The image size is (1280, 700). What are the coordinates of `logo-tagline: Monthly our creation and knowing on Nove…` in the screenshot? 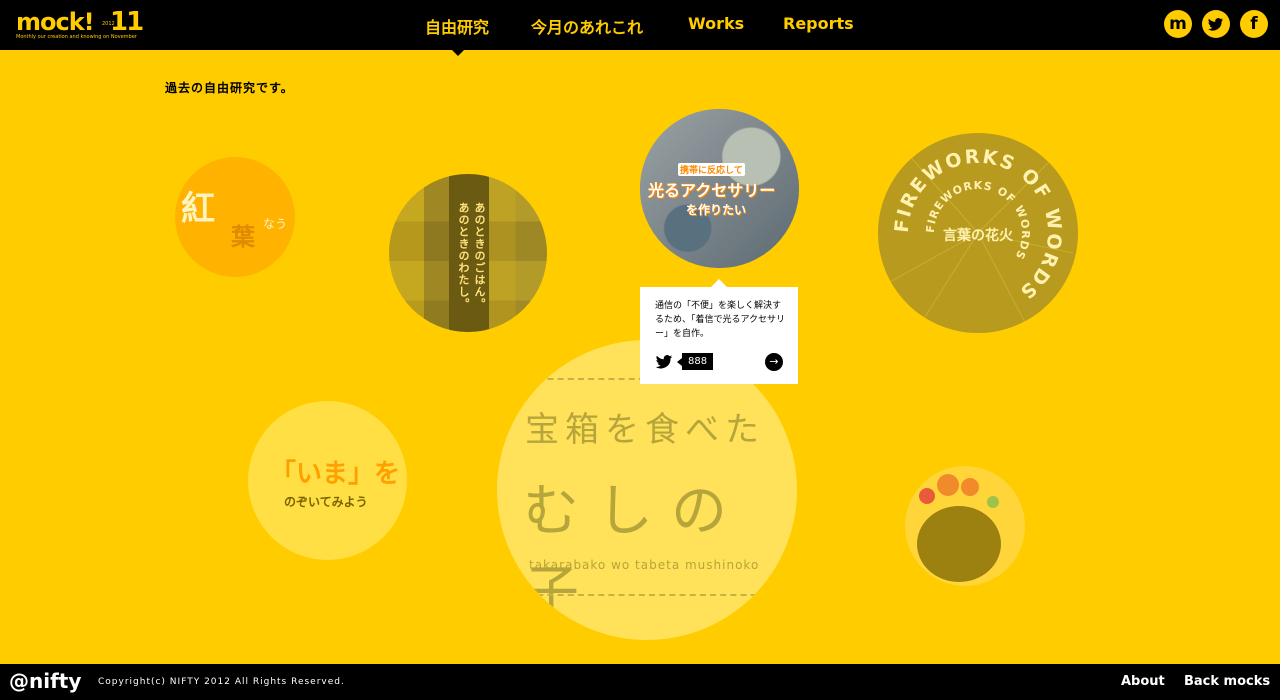 It's located at (76, 37).